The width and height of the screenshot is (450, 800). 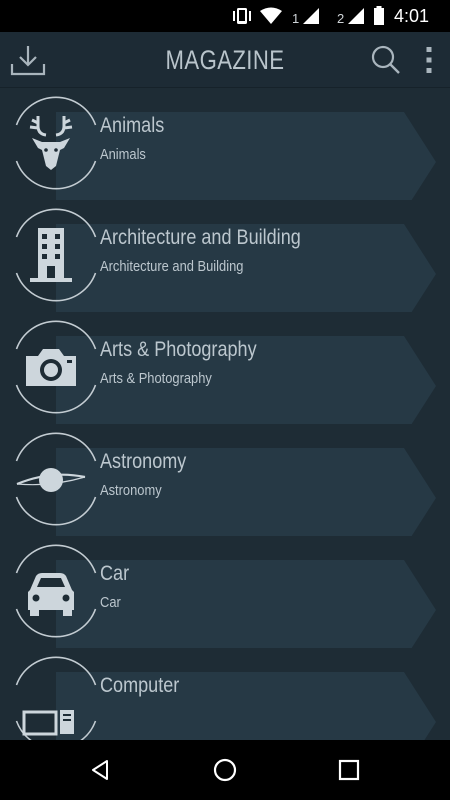 What do you see at coordinates (271, 16) in the screenshot?
I see `wifi-icon` at bounding box center [271, 16].